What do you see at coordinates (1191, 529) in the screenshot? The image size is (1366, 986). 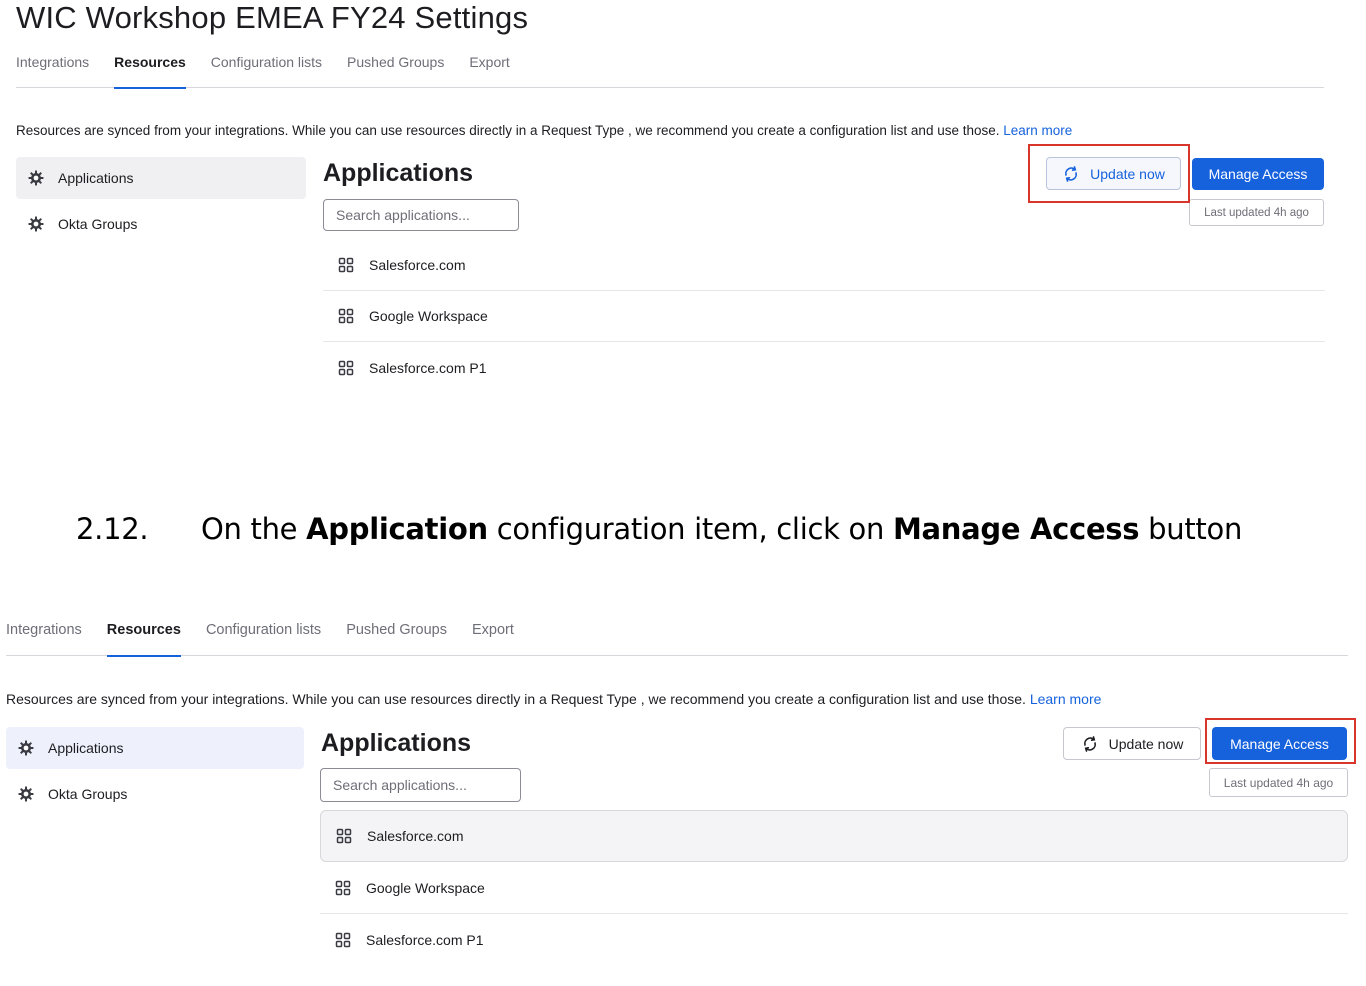 I see `step-text: button` at bounding box center [1191, 529].